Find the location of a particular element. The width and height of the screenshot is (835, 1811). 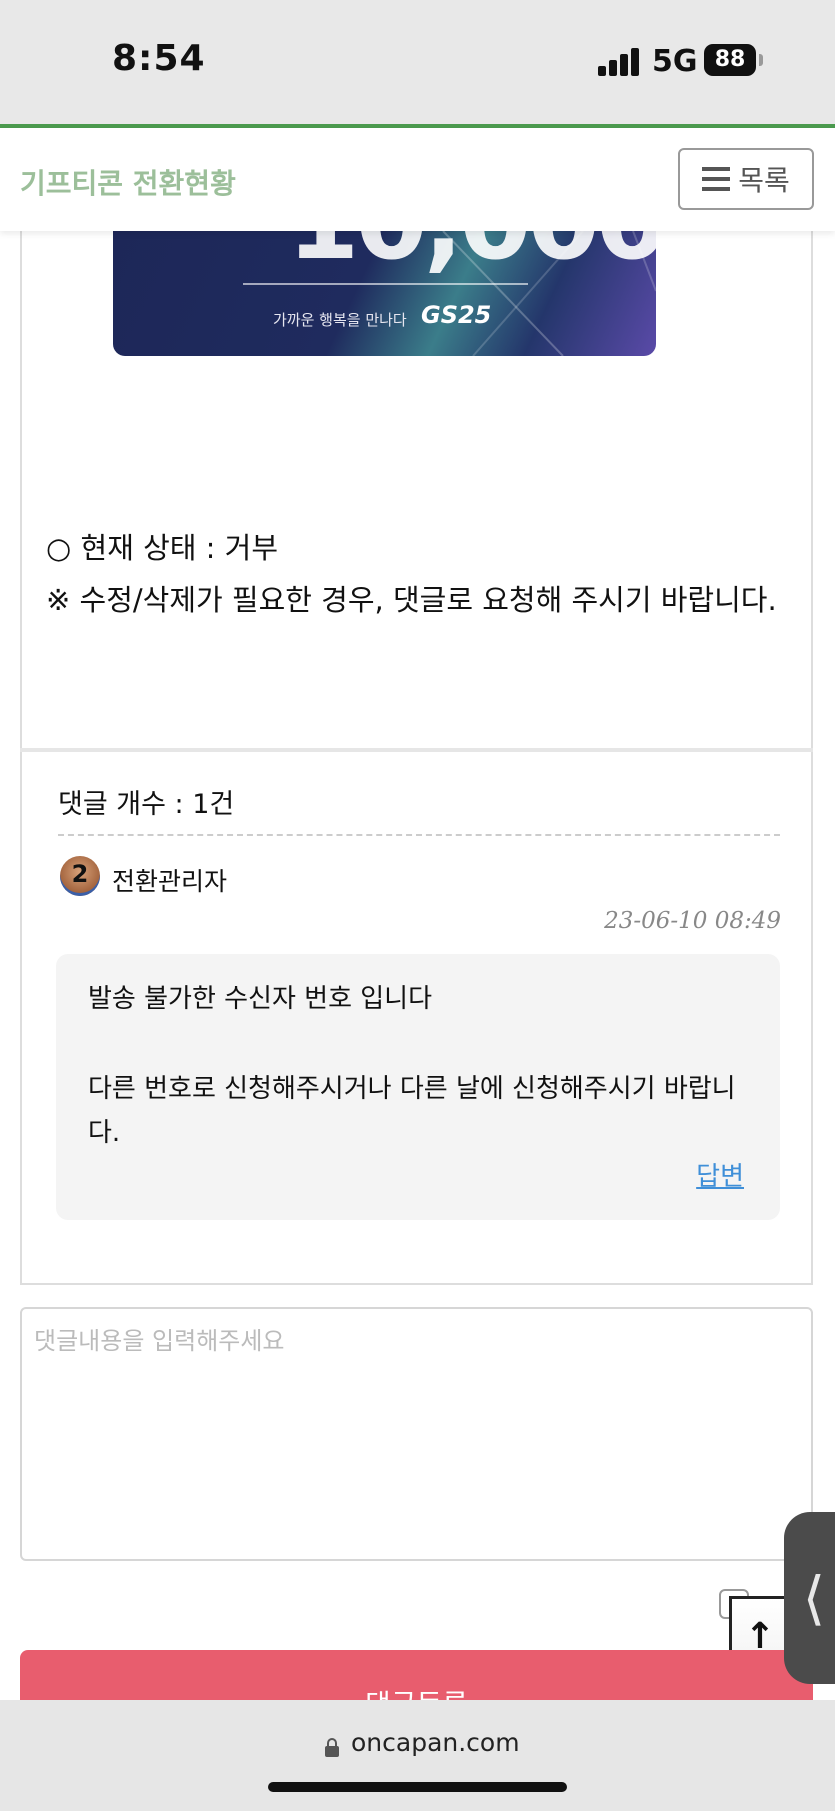

avatar: 2 is located at coordinates (80, 876).